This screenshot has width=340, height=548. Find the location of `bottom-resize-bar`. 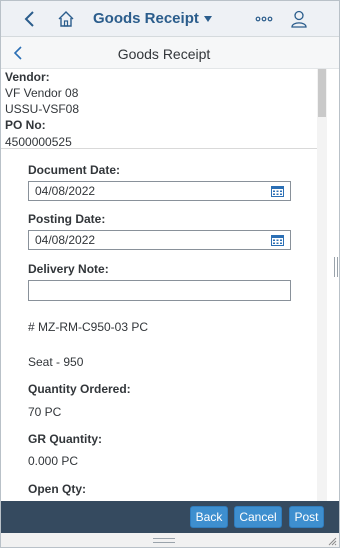

bottom-resize-bar is located at coordinates (170, 540).